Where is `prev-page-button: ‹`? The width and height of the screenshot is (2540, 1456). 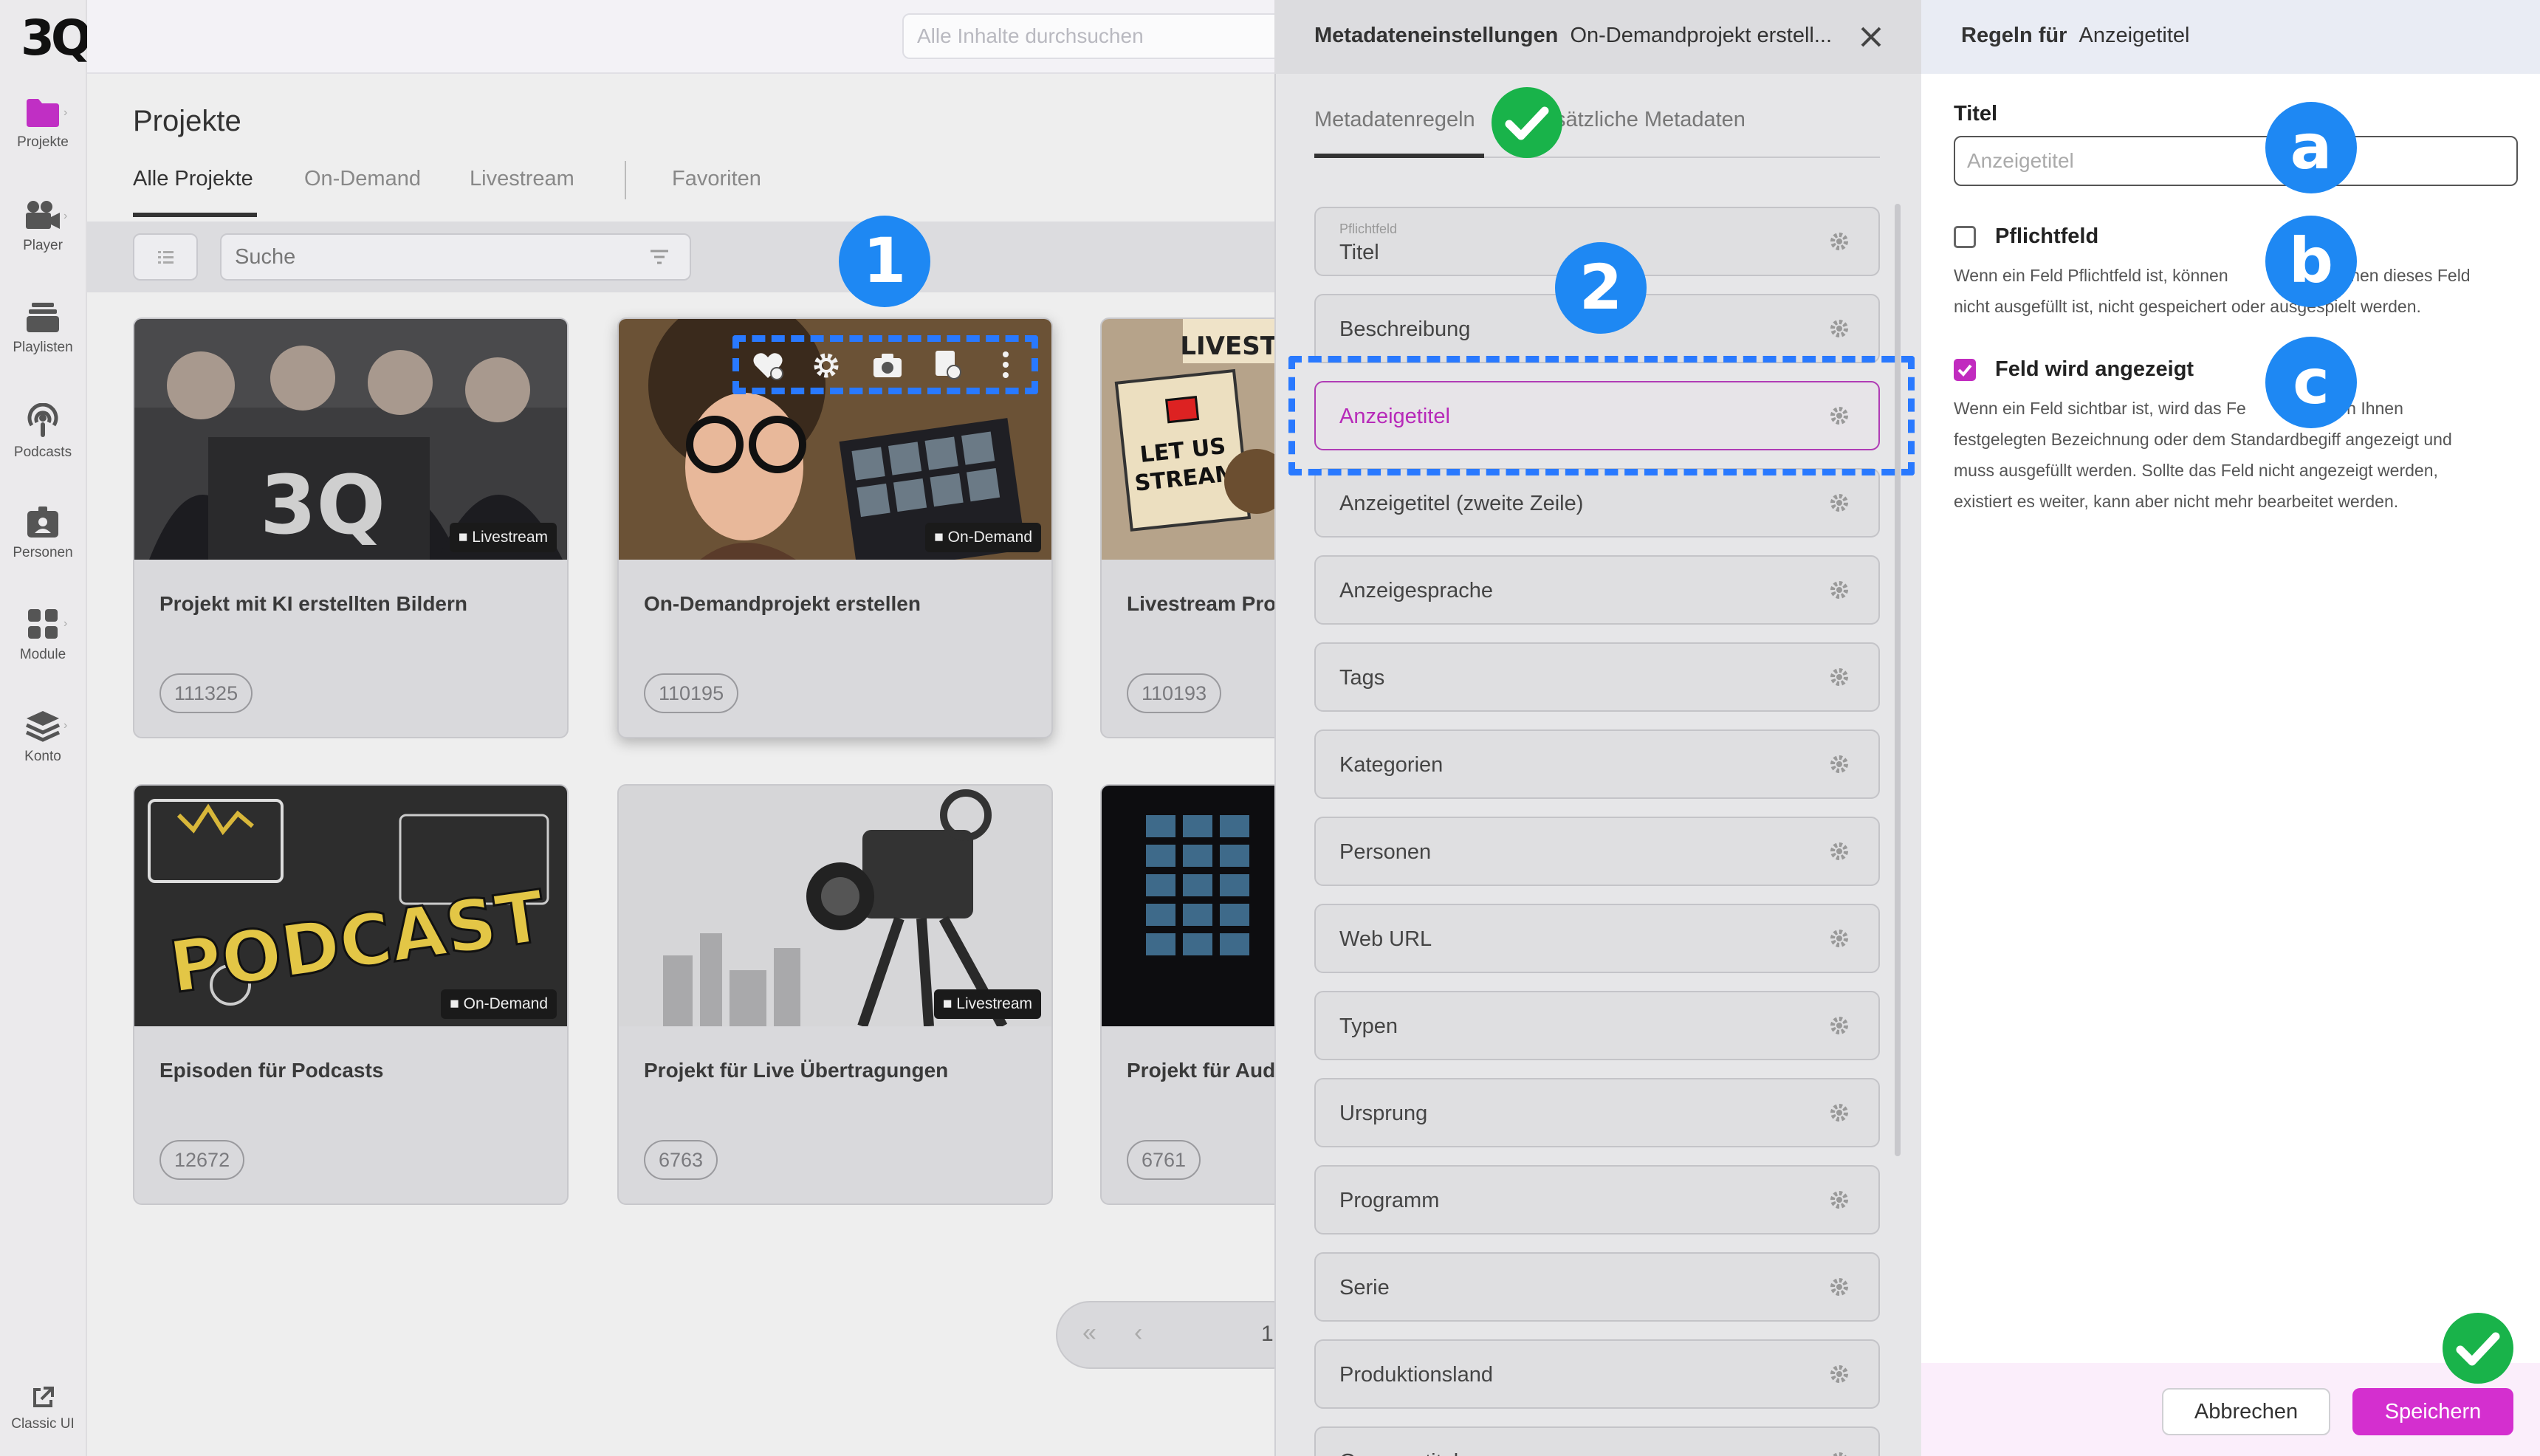 prev-page-button: ‹ is located at coordinates (1138, 1333).